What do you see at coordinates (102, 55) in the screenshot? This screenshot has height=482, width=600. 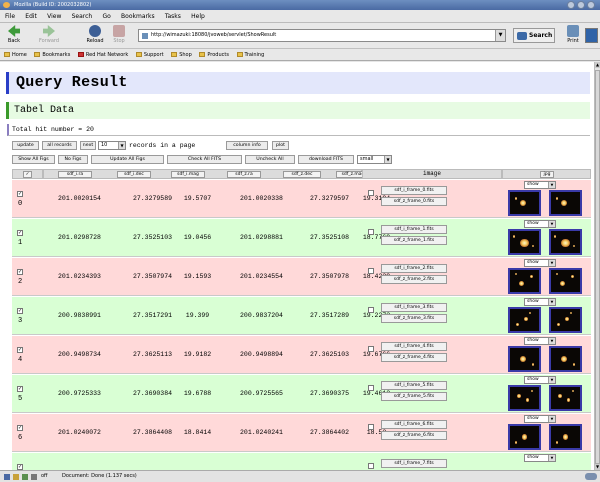 I see `bookmark-redhat: Red Hat Network` at bounding box center [102, 55].